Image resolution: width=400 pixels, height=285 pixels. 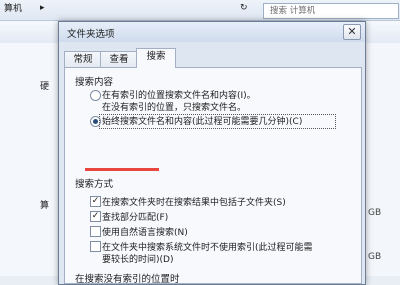 I want to click on explorer-nav-pane: 硬 算, so click(x=31, y=159).